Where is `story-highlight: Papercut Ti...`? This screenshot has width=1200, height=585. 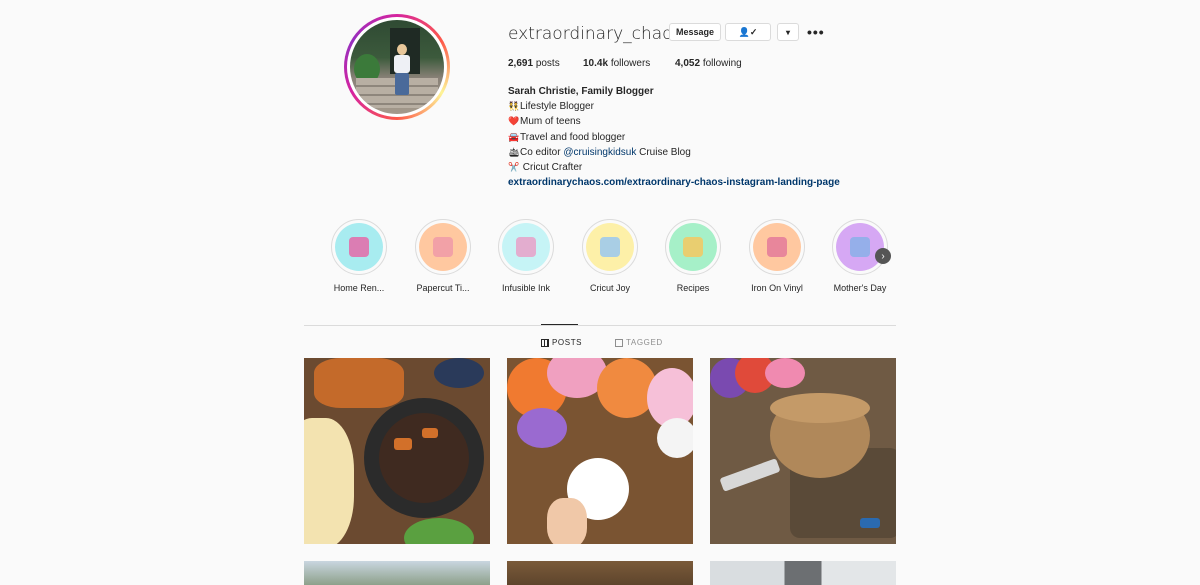
story-highlight: Papercut Ti... is located at coordinates (443, 256).